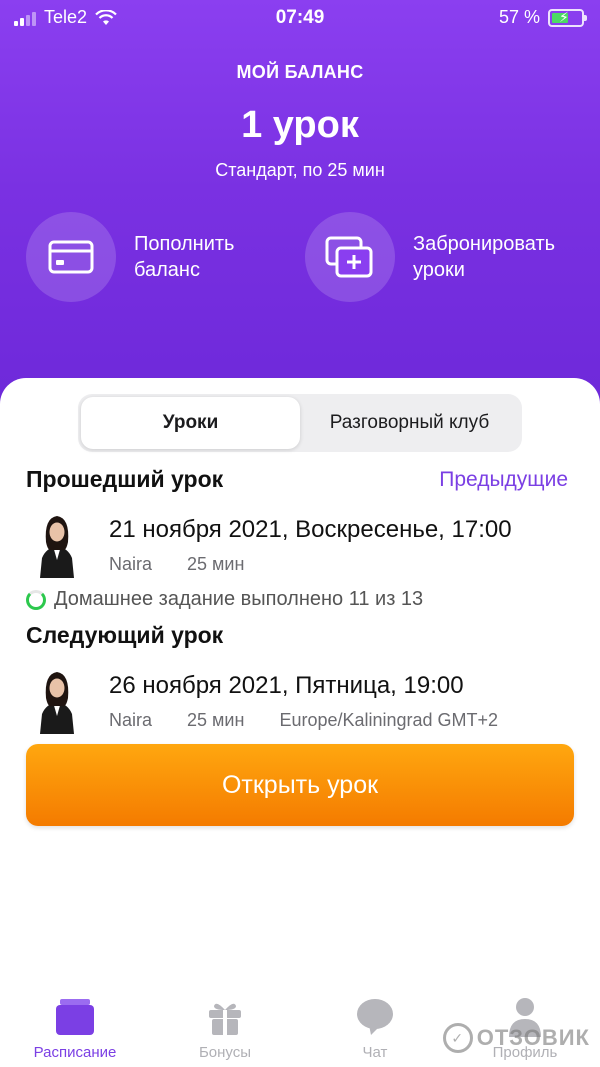 This screenshot has height=1067, width=600. I want to click on segmented-control: Уроки Разговорный клуб, so click(300, 423).